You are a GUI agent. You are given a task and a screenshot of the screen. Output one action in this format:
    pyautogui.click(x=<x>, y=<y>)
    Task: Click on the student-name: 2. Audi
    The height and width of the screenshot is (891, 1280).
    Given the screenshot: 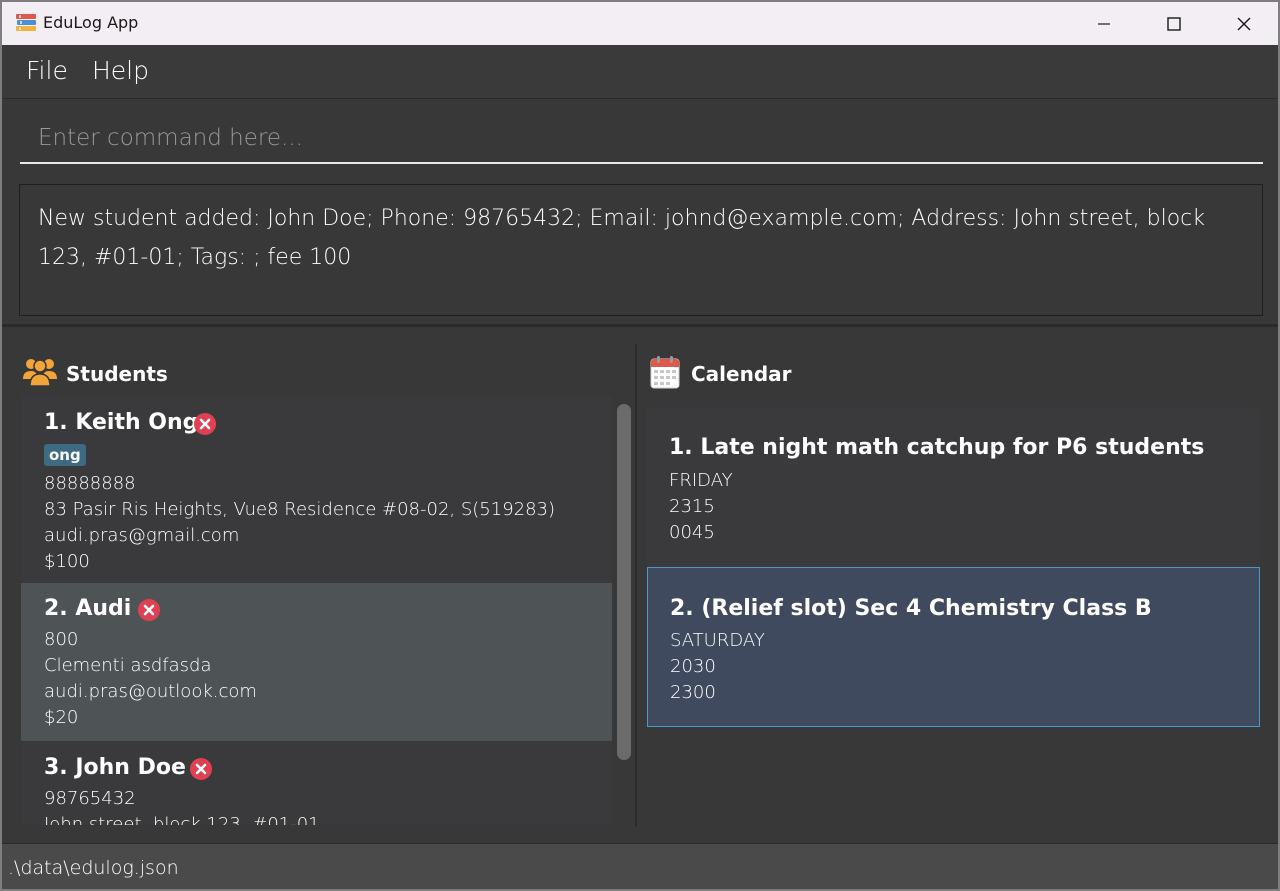 What is the action you would take?
    pyautogui.click(x=88, y=608)
    